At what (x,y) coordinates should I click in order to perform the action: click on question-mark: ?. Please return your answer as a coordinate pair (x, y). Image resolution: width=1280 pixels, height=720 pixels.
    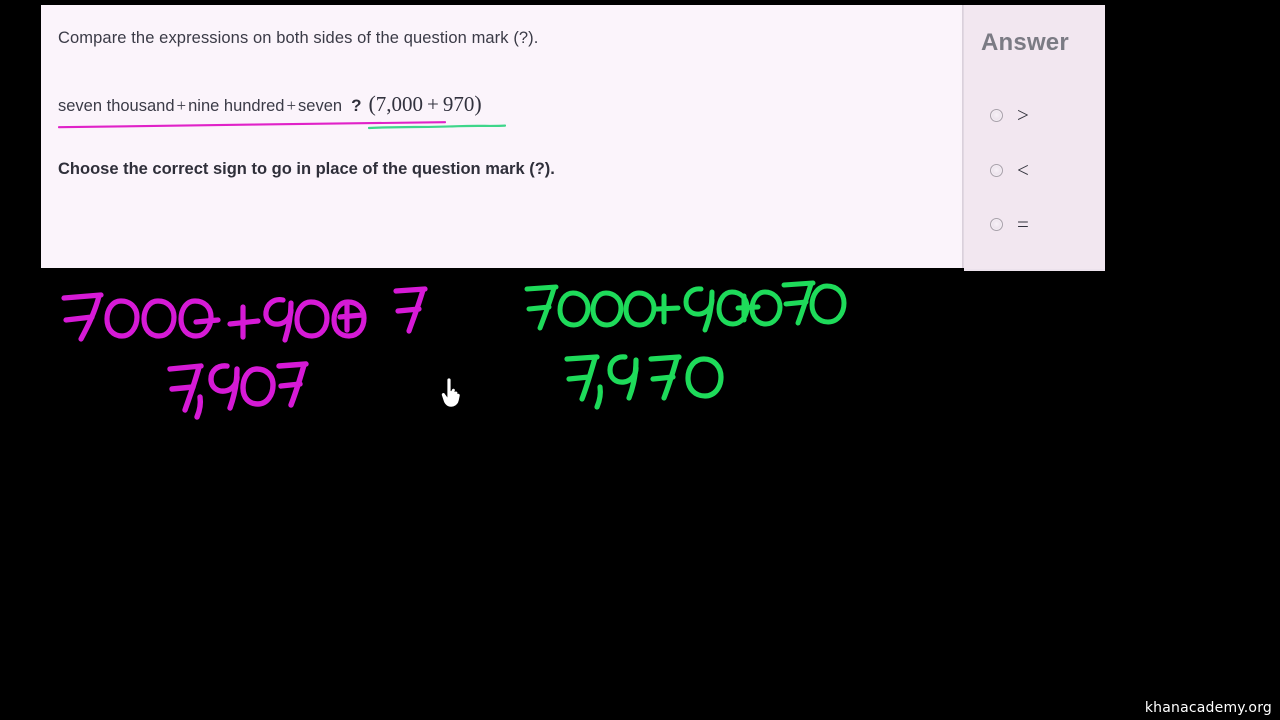
    Looking at the image, I should click on (356, 105).